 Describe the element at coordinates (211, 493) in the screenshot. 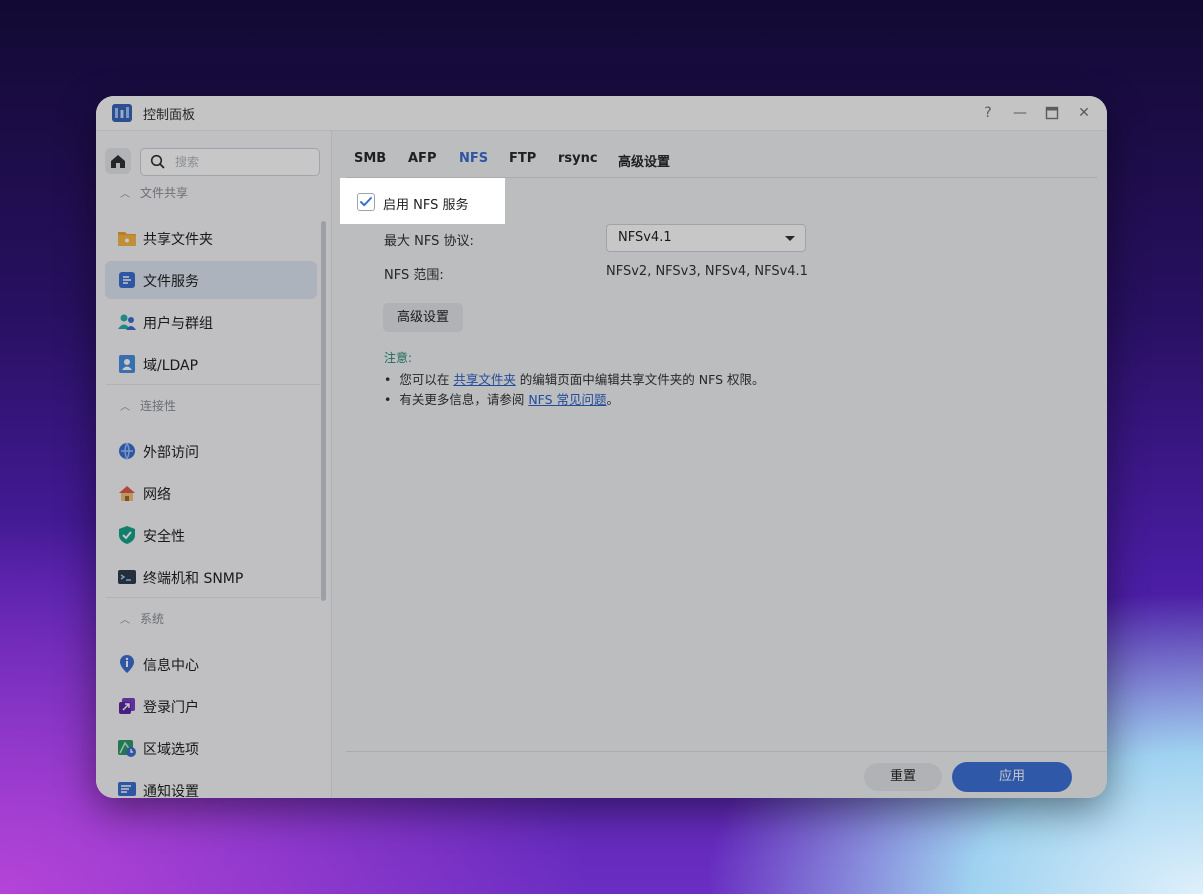

I see `sidebar-item-network: 网络` at that location.